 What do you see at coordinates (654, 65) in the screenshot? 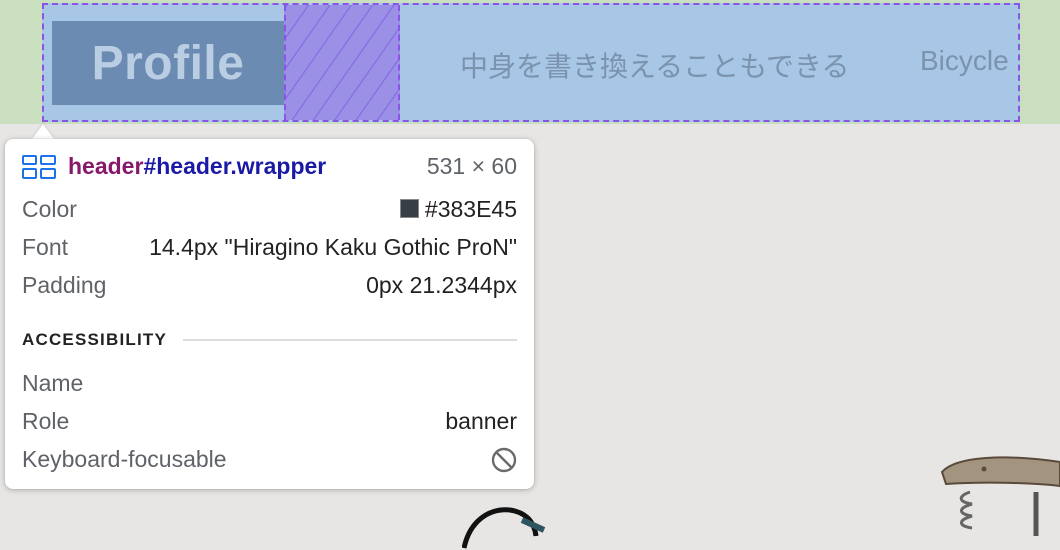
I see `nav-item-rewrite: 中身を書き換えることもできる` at bounding box center [654, 65].